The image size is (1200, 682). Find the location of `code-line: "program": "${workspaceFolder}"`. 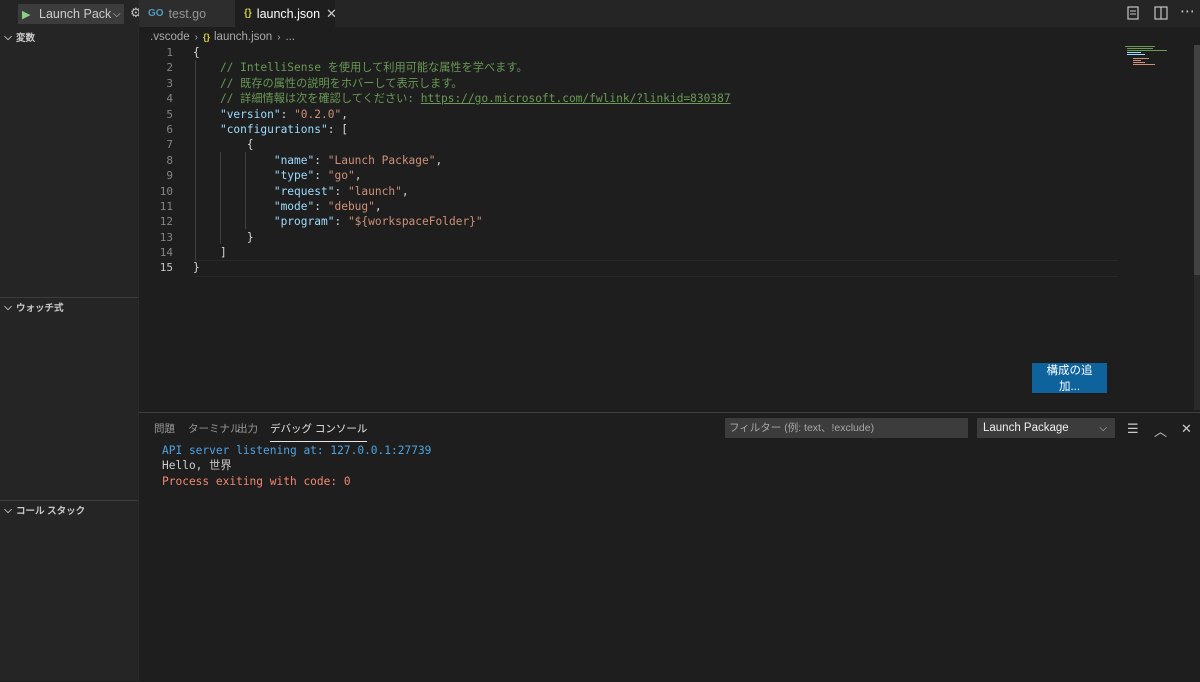

code-line: "program": "${workspaceFolder}" is located at coordinates (655, 221).